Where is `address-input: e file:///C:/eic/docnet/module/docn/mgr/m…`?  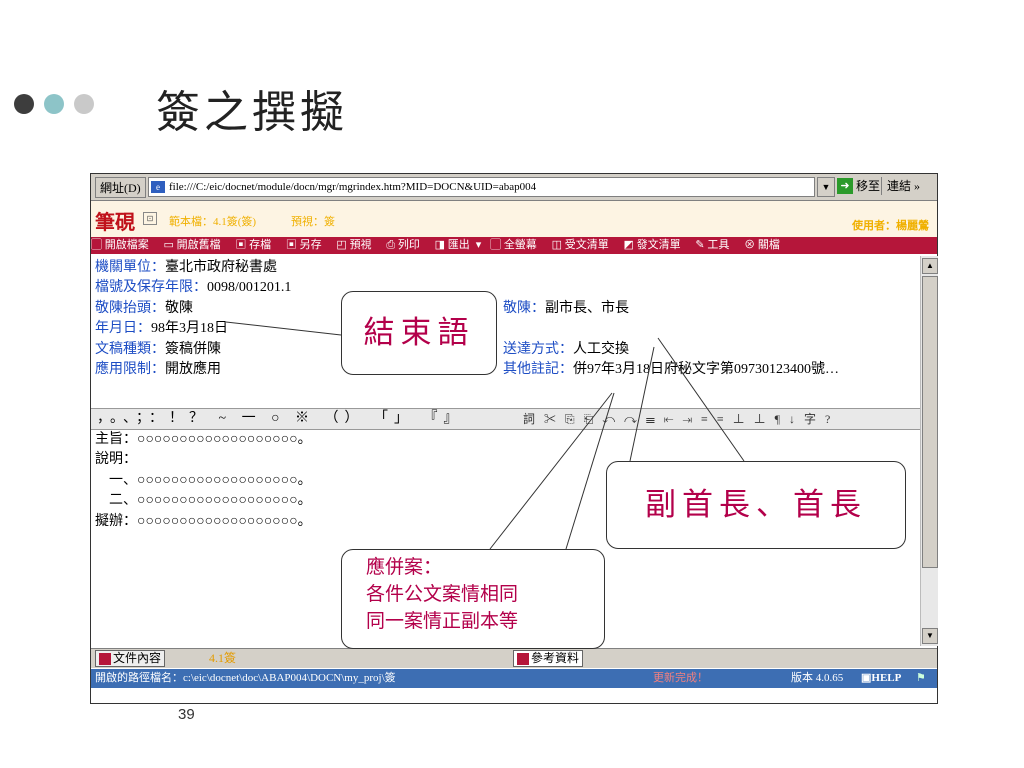
address-input: e file:///C:/eic/docnet/module/docn/mgr/m… is located at coordinates (481, 187).